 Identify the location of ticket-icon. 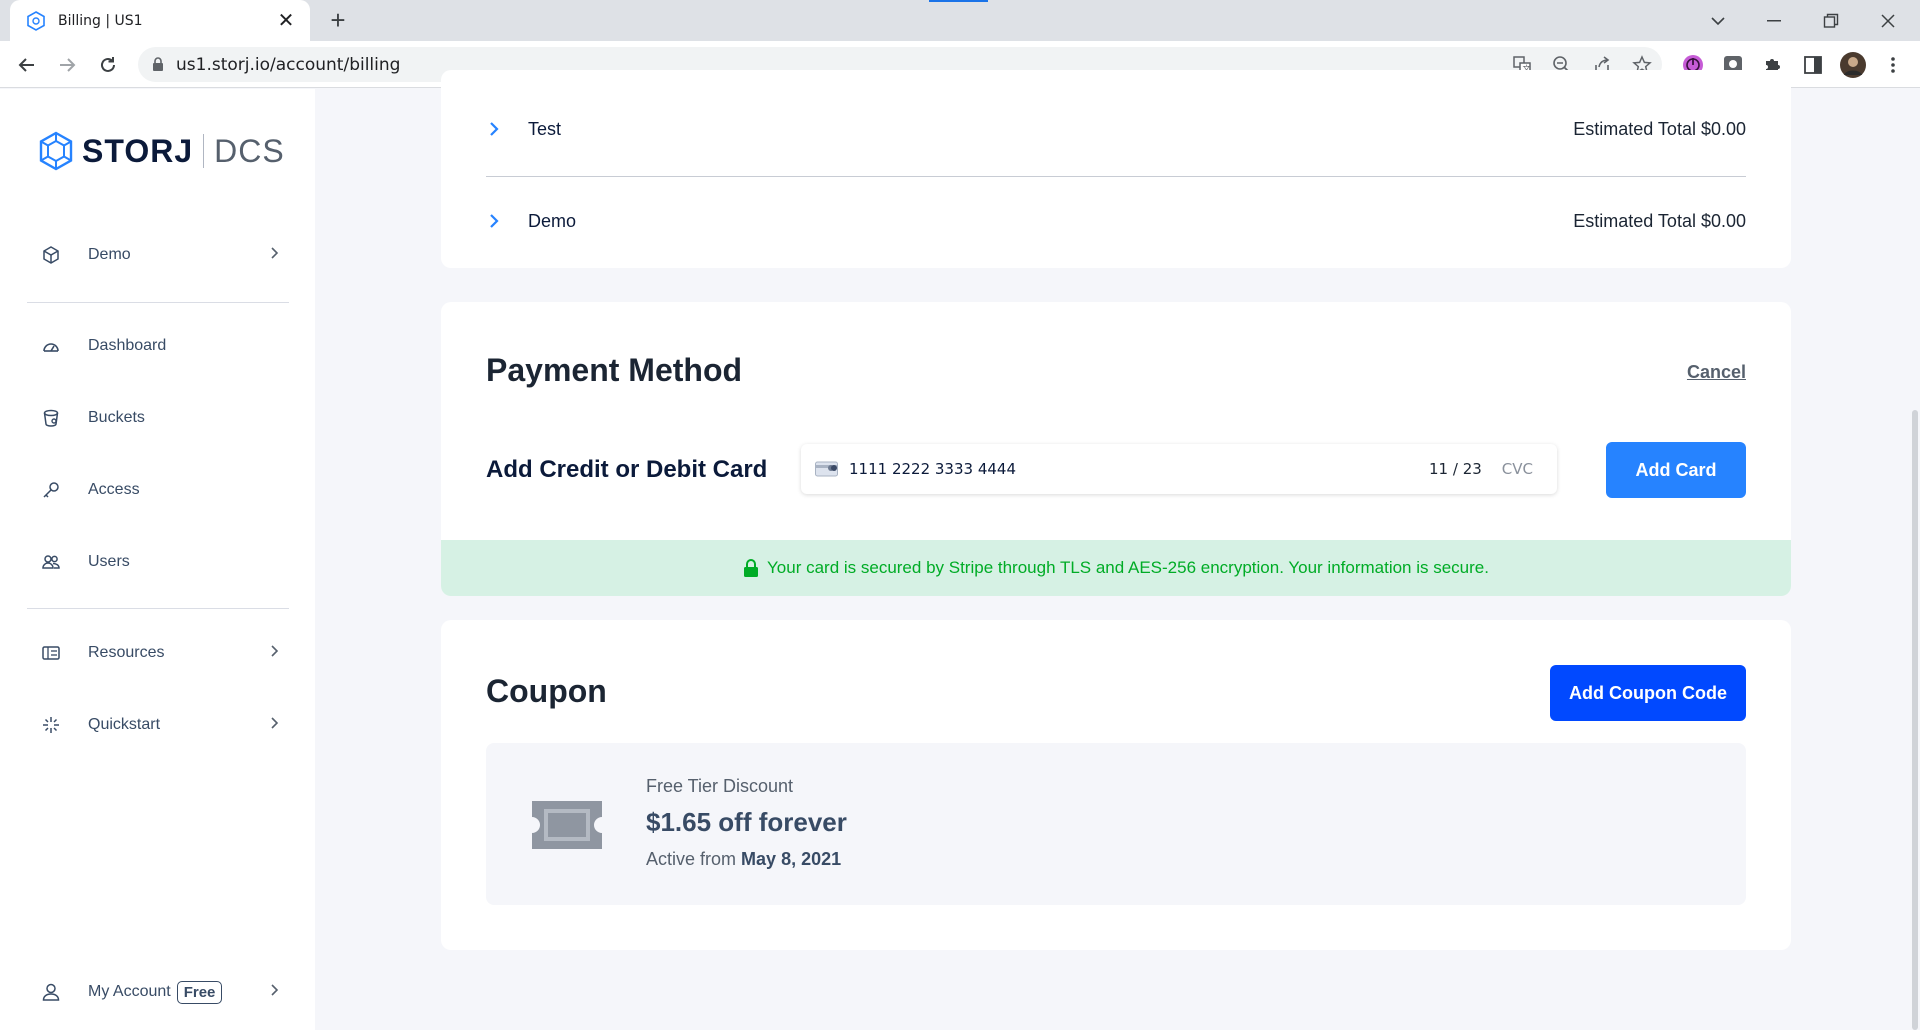
(567, 825).